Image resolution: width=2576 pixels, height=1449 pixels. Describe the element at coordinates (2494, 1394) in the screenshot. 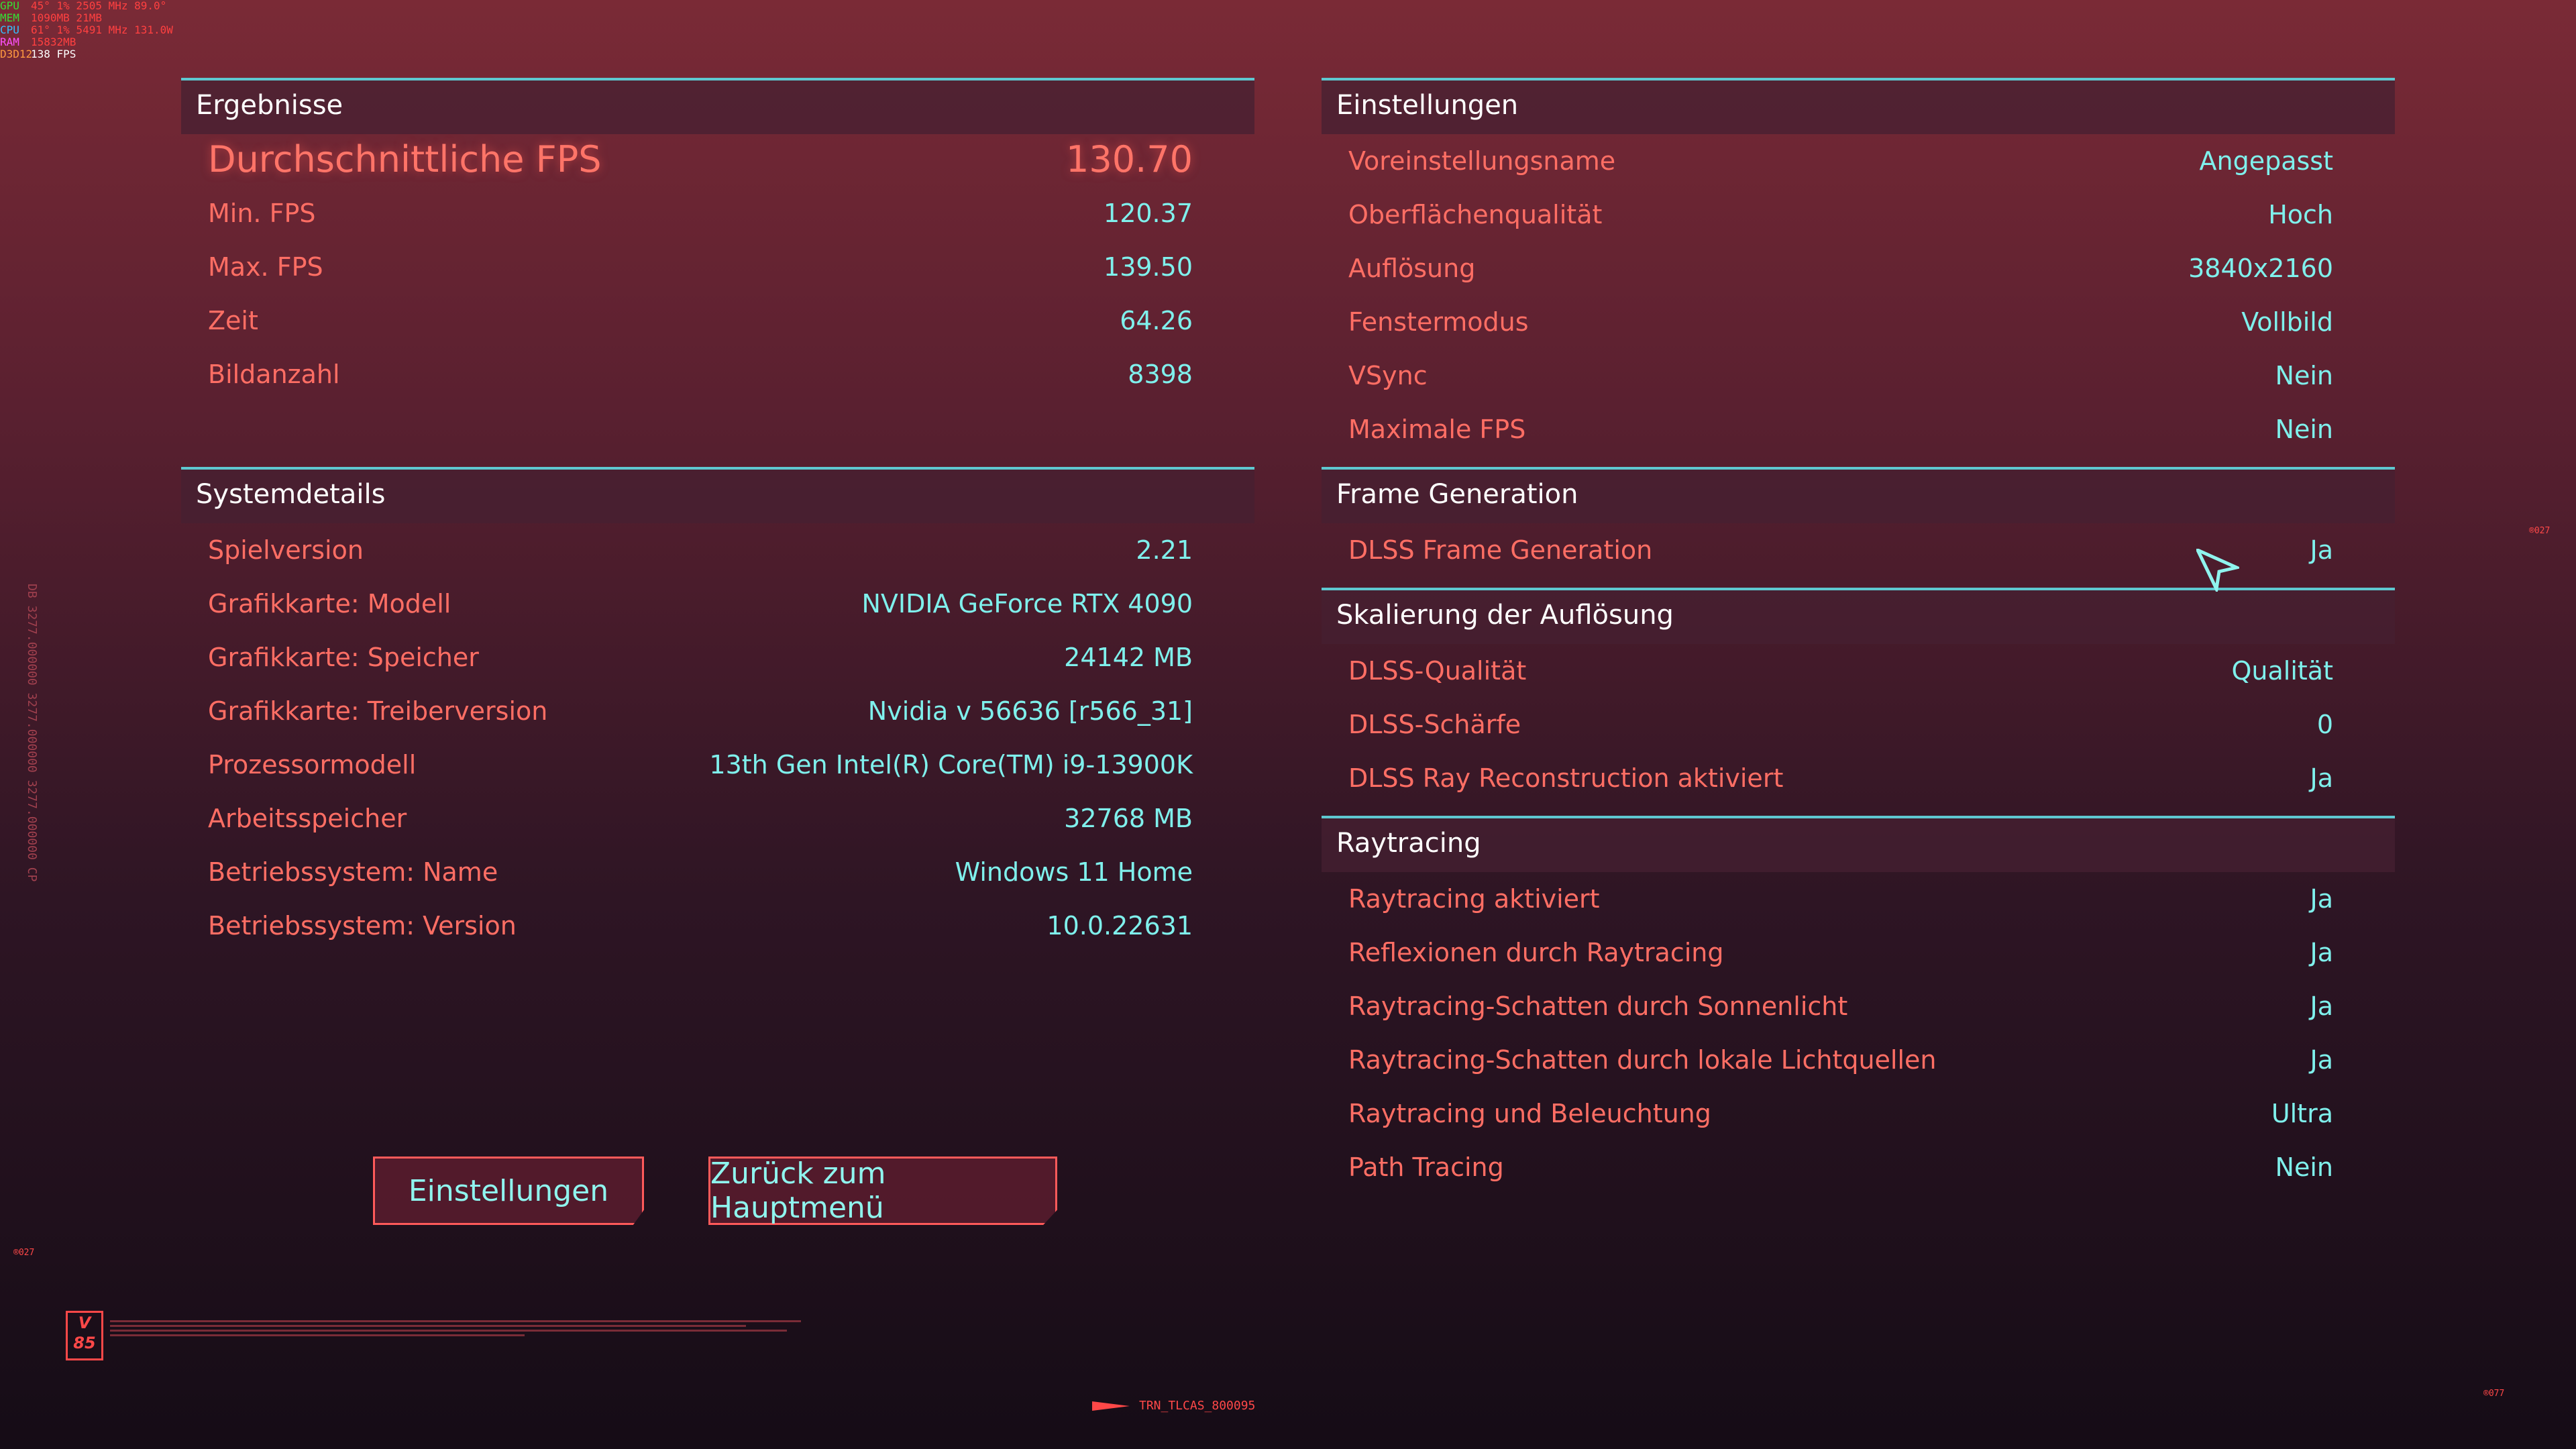

I see `corner-mark-right-bottom: ®077` at that location.